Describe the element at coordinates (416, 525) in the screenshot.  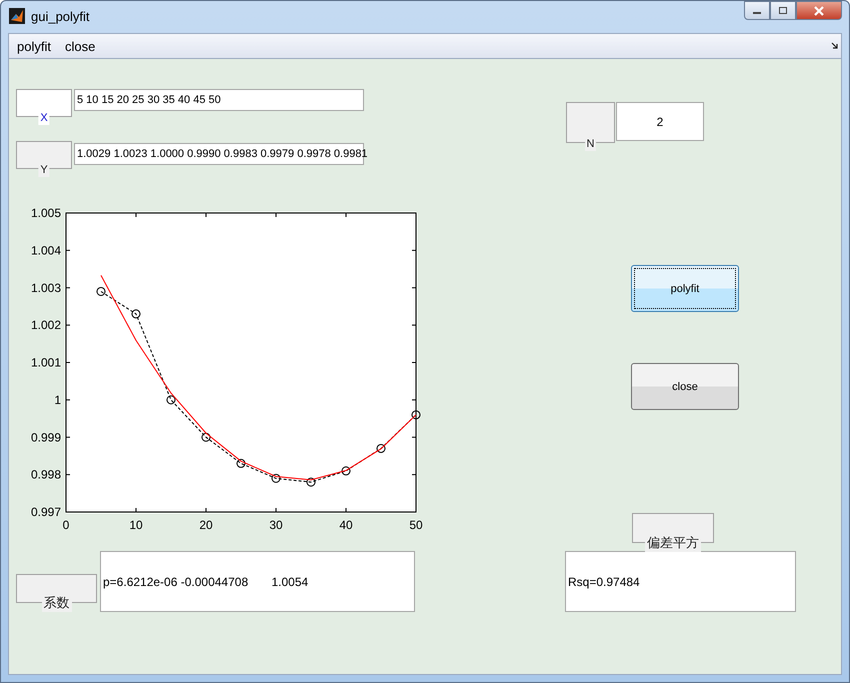
I see `x-tick-label: 50` at that location.